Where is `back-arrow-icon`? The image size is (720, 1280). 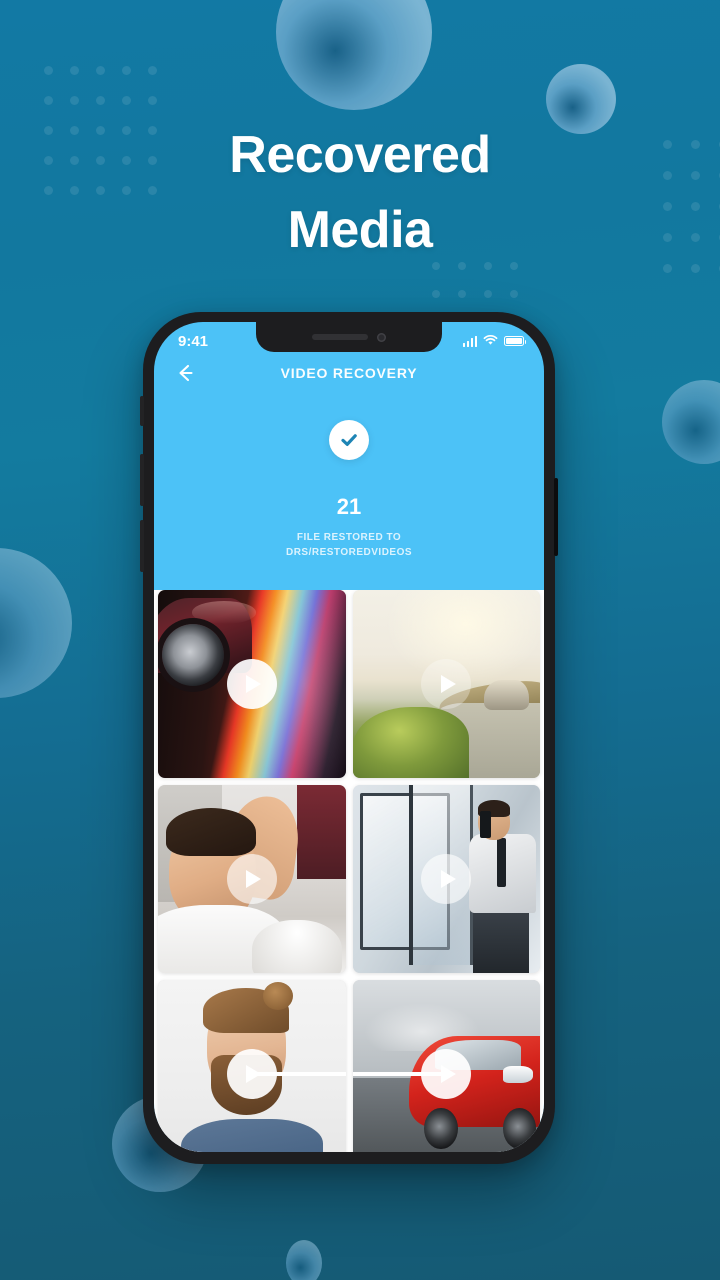 back-arrow-icon is located at coordinates (185, 373).